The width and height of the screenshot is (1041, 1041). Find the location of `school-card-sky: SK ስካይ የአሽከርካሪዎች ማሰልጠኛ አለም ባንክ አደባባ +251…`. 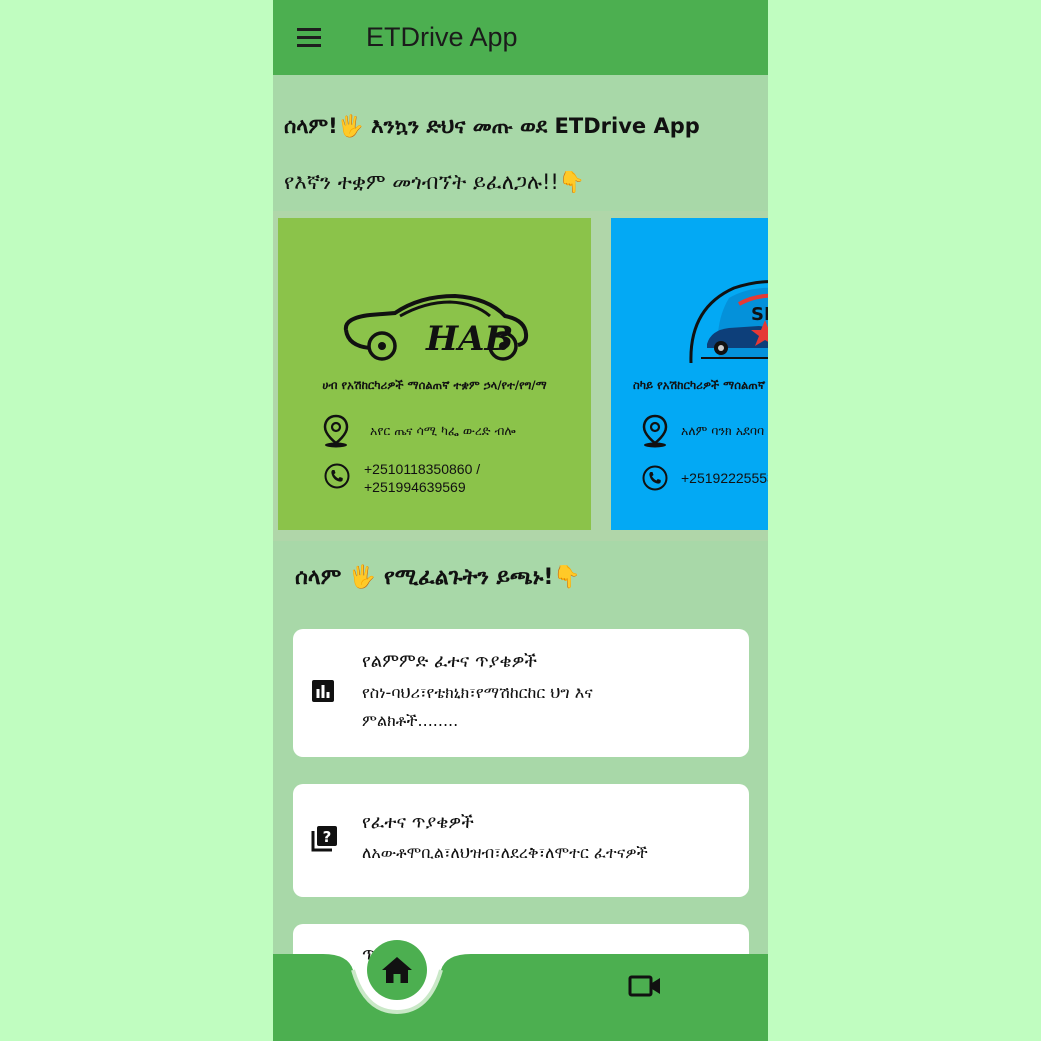

school-card-sky: SK ስካይ የአሽከርካሪዎች ማሰልጠኛ አለም ባንክ አደባባ +251… is located at coordinates (689, 374).